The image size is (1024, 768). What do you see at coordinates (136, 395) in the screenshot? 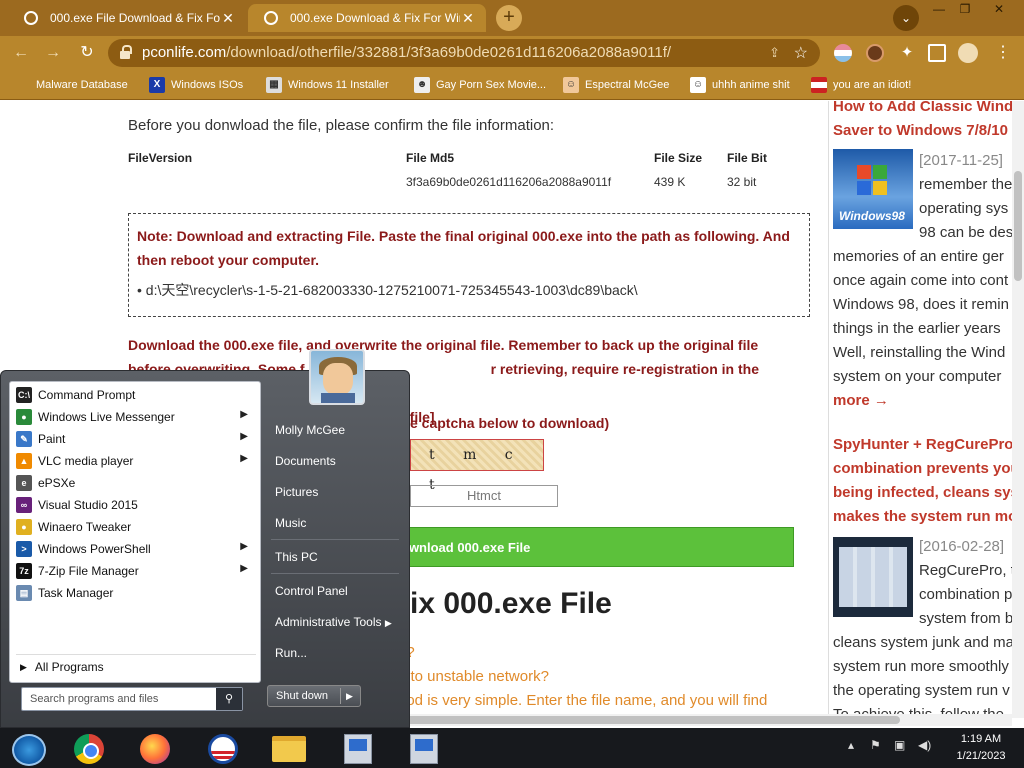
I see `start-program-command-prompt: C:\ Command Prompt` at bounding box center [136, 395].